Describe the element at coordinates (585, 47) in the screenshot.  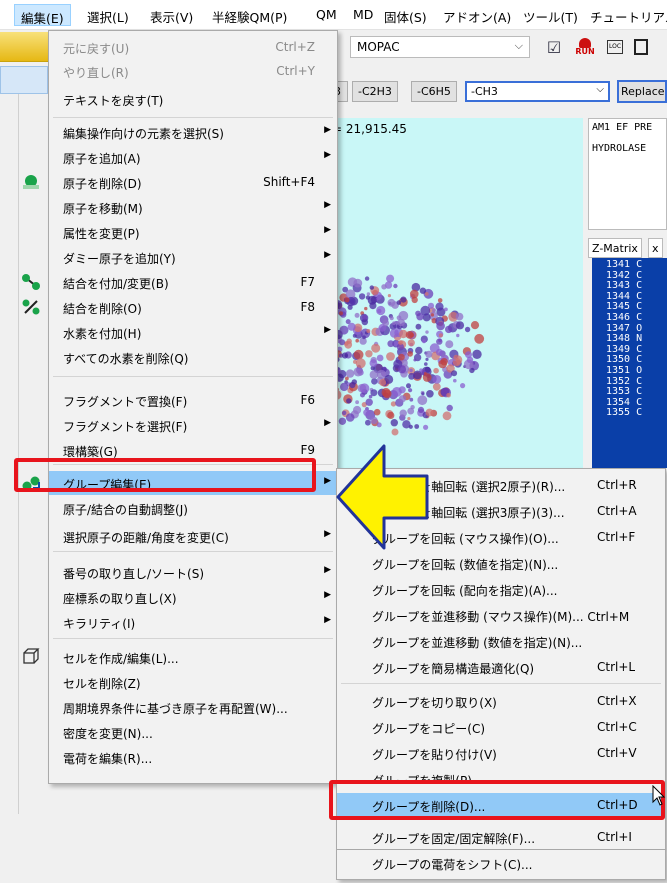
I see `run-icon: RUN` at that location.